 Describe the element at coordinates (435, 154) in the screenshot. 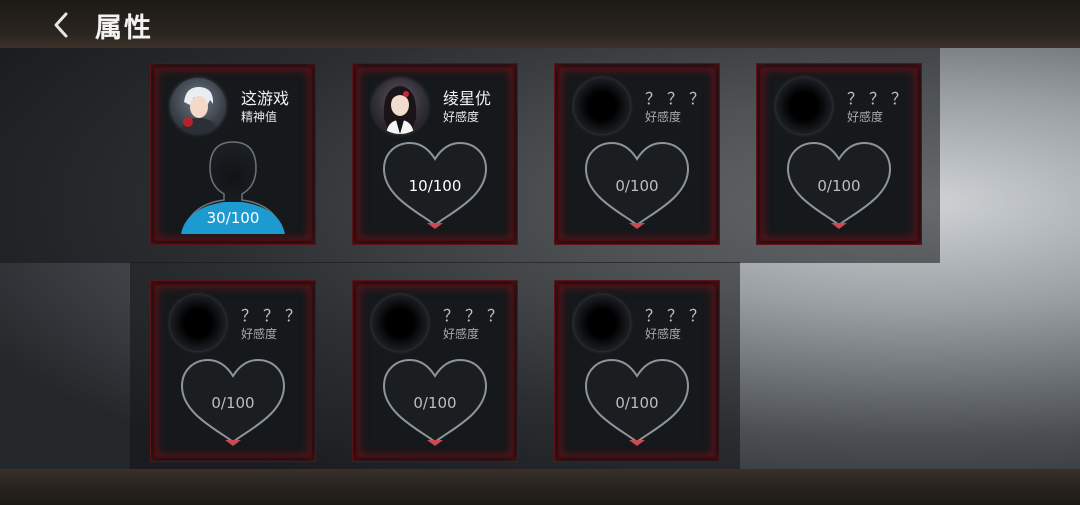

I see `attribute-card-character: 绫星优 好感度 10/100` at that location.